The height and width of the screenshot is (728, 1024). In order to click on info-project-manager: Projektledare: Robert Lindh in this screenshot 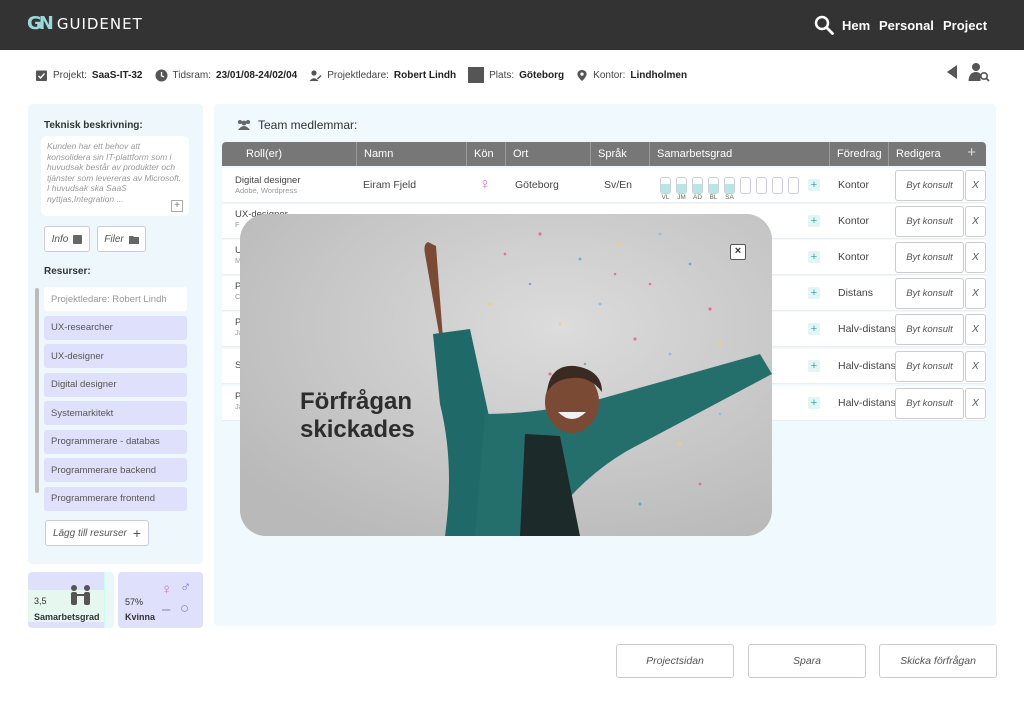, I will do `click(382, 75)`.